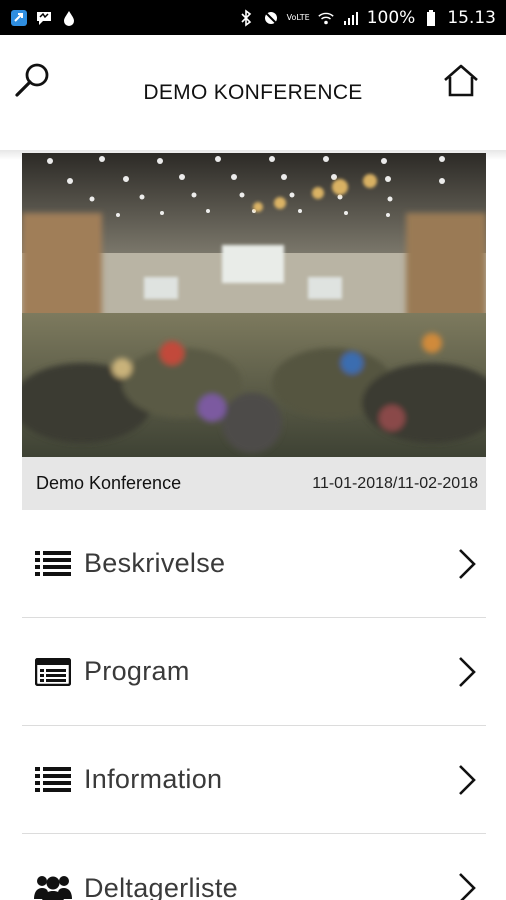 This screenshot has width=506, height=900. Describe the element at coordinates (431, 18) in the screenshot. I see `battery-icon` at that location.